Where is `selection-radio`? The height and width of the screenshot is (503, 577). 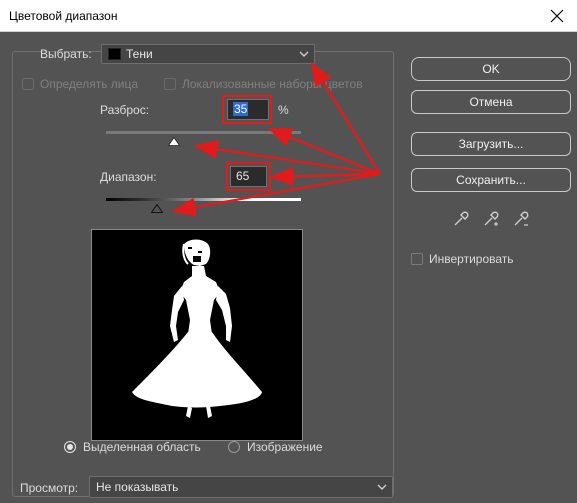
selection-radio is located at coordinates (70, 447).